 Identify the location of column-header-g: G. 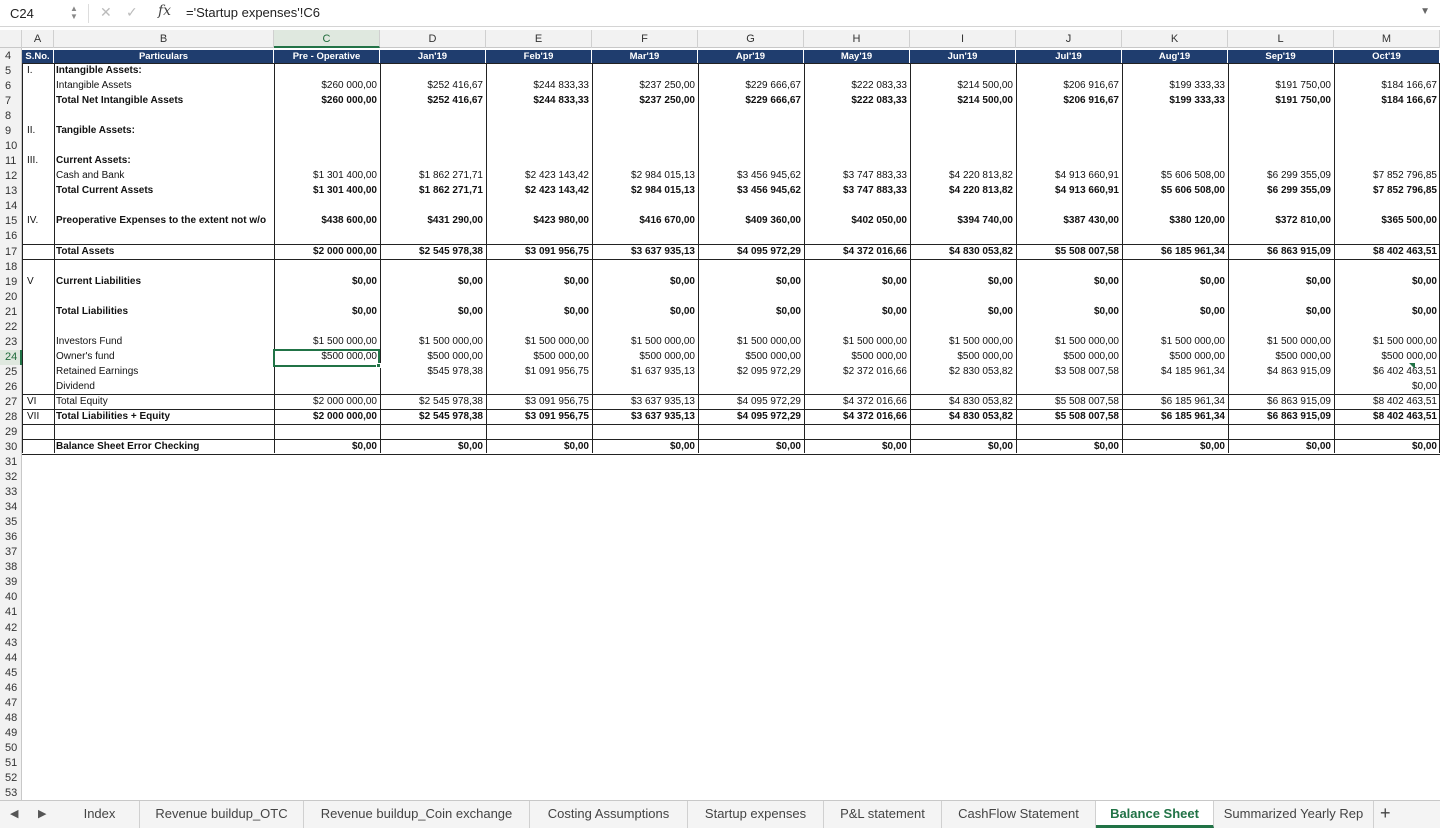
(751, 39).